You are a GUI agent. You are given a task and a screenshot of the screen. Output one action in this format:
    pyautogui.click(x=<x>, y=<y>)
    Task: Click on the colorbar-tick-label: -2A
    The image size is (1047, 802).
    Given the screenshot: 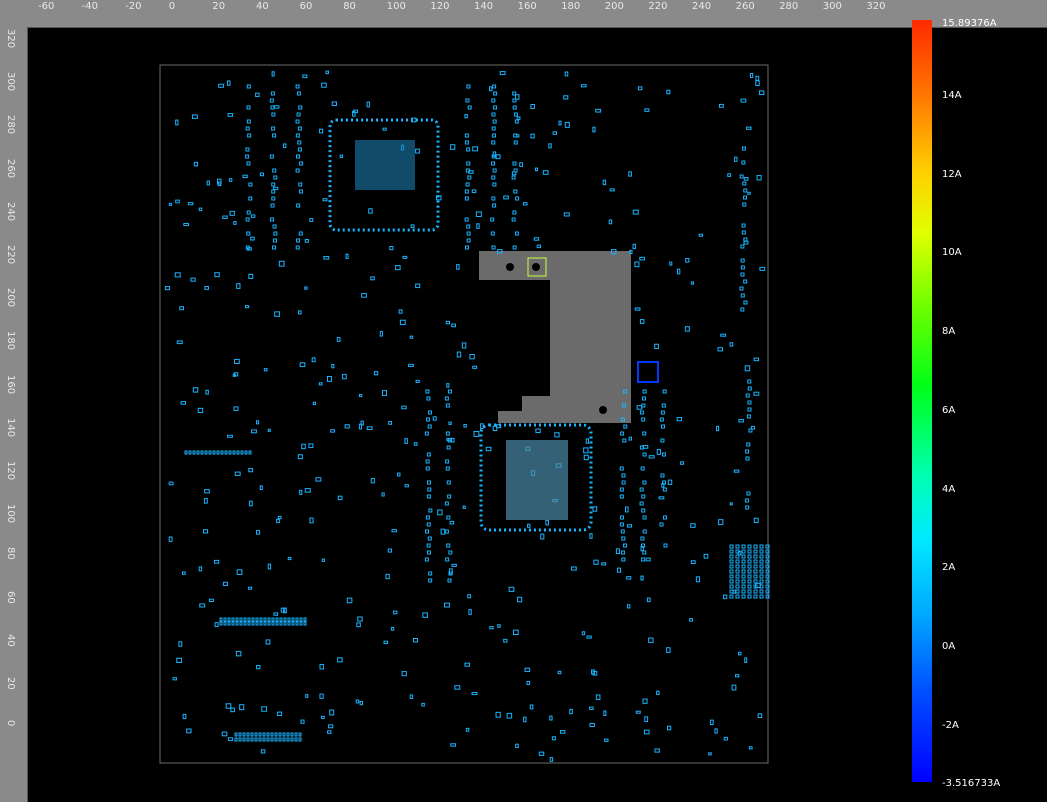 What is the action you would take?
    pyautogui.click(x=950, y=725)
    